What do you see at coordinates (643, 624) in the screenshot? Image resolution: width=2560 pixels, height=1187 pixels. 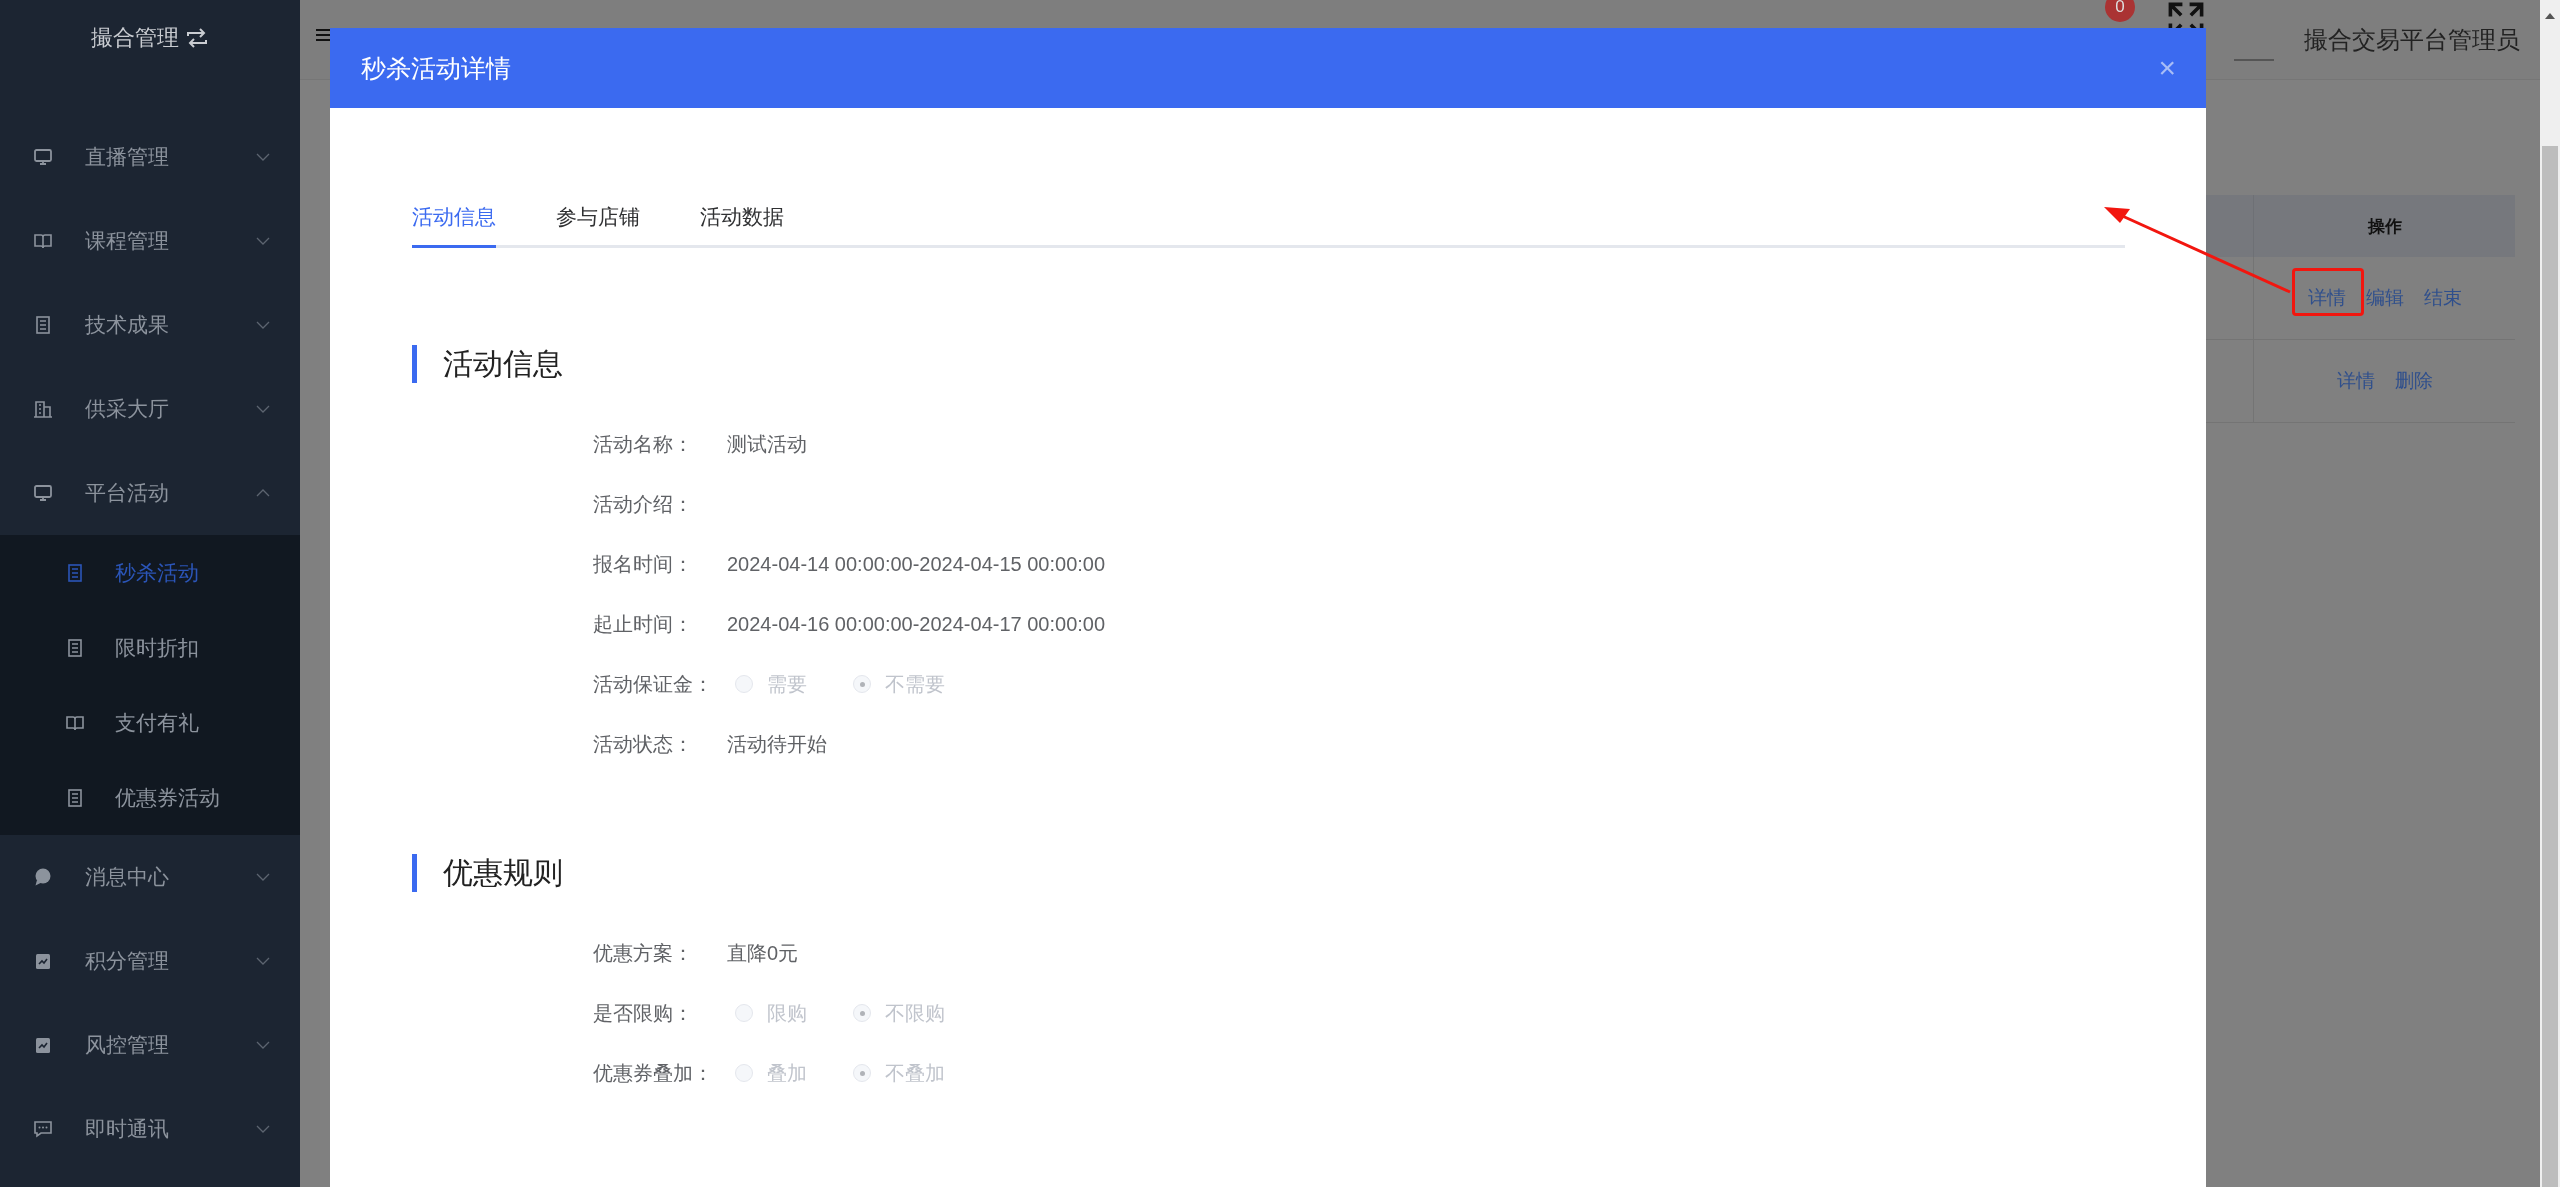 I see `field-label: 起止时间：` at bounding box center [643, 624].